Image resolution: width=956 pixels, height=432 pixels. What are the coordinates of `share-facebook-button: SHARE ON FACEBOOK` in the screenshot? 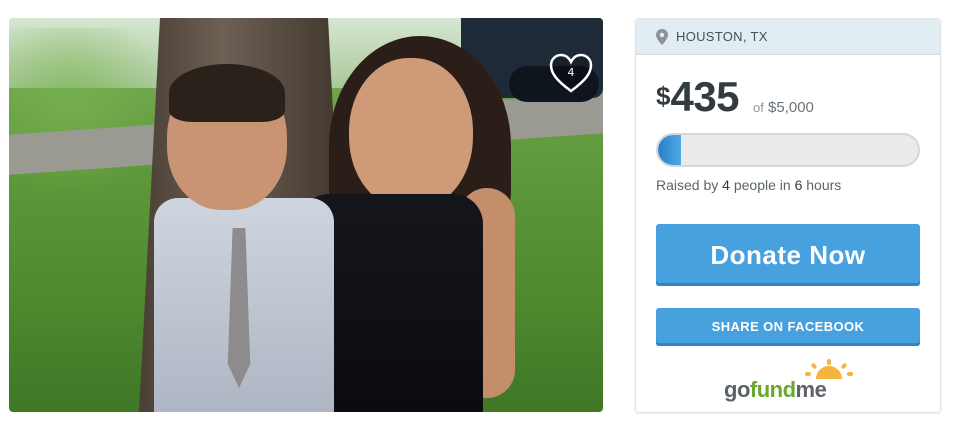 It's located at (788, 327).